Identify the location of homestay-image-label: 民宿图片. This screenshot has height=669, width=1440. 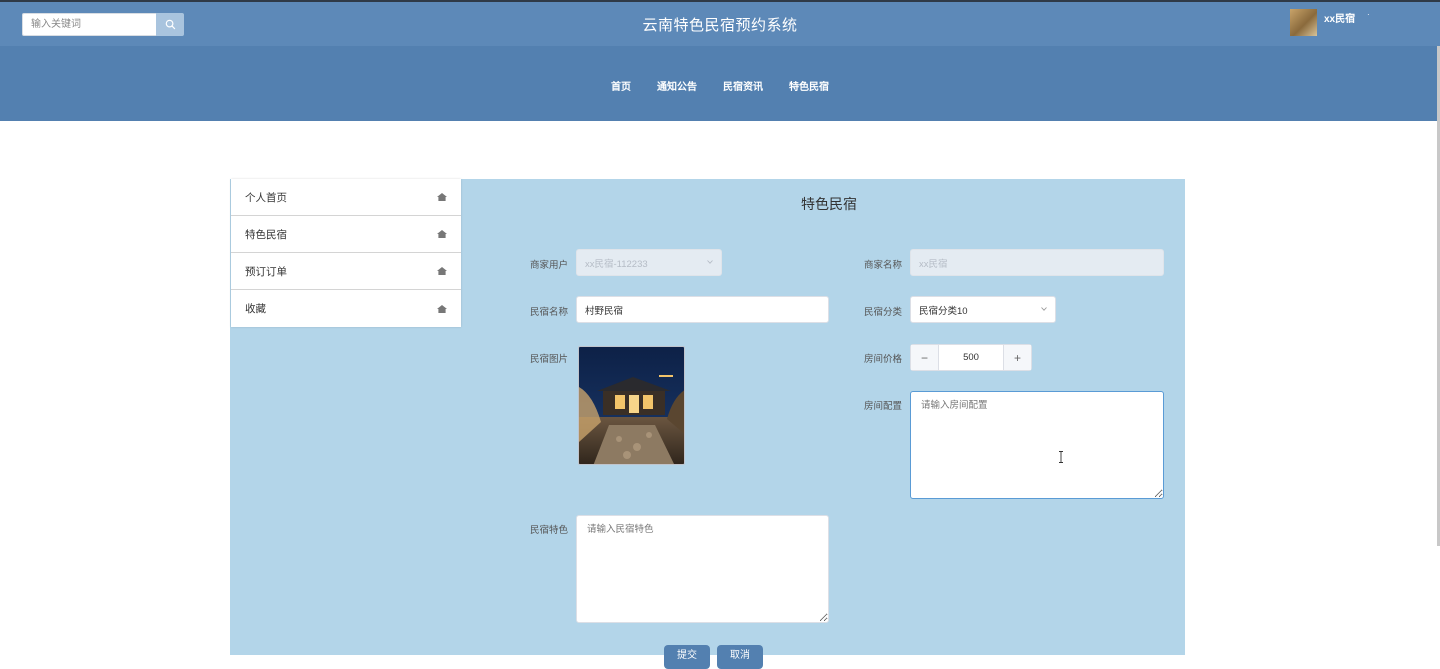
(549, 359).